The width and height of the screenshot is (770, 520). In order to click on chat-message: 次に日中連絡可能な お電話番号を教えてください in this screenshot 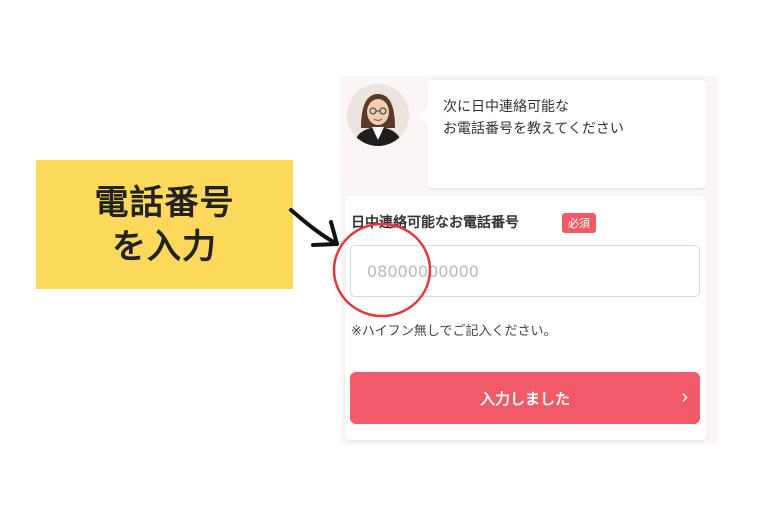, I will do `click(533, 118)`.